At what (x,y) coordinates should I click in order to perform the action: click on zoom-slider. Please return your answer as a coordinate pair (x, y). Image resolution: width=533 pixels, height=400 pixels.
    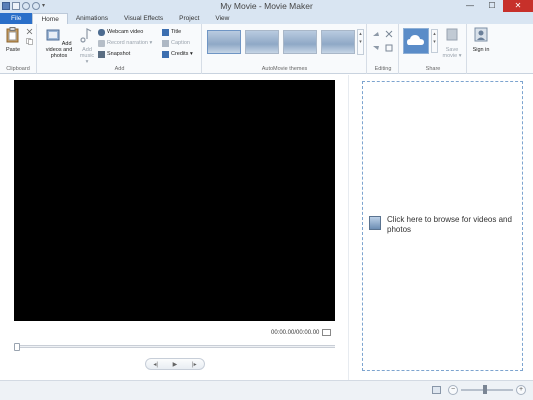
    Looking at the image, I should click on (487, 389).